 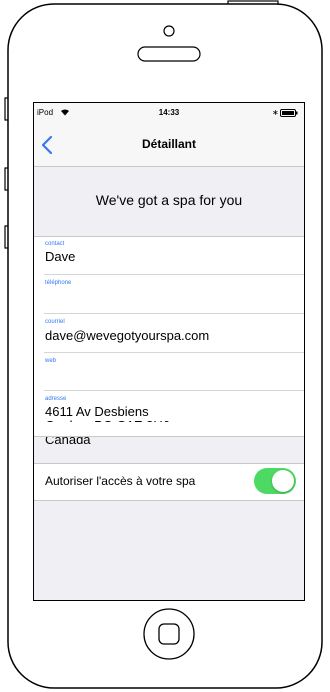 What do you see at coordinates (169, 200) in the screenshot?
I see `section-header: We've got a spa for you` at bounding box center [169, 200].